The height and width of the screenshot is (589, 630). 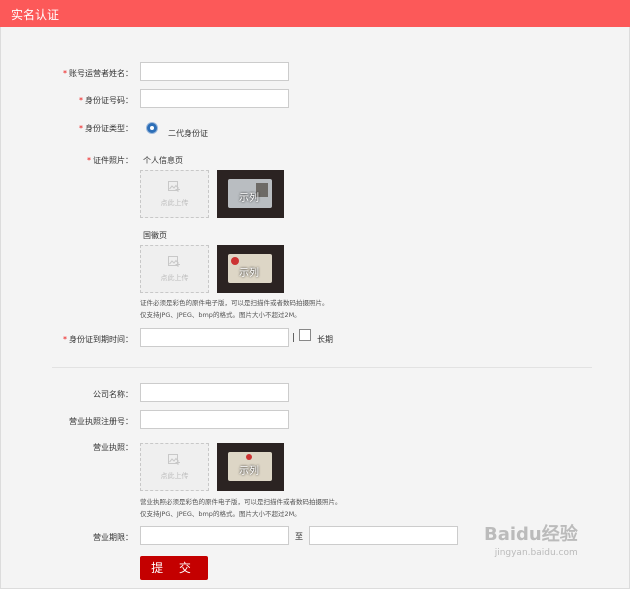 I want to click on watermark: Baidu经验 jingyan.baidu.com, so click(x=531, y=539).